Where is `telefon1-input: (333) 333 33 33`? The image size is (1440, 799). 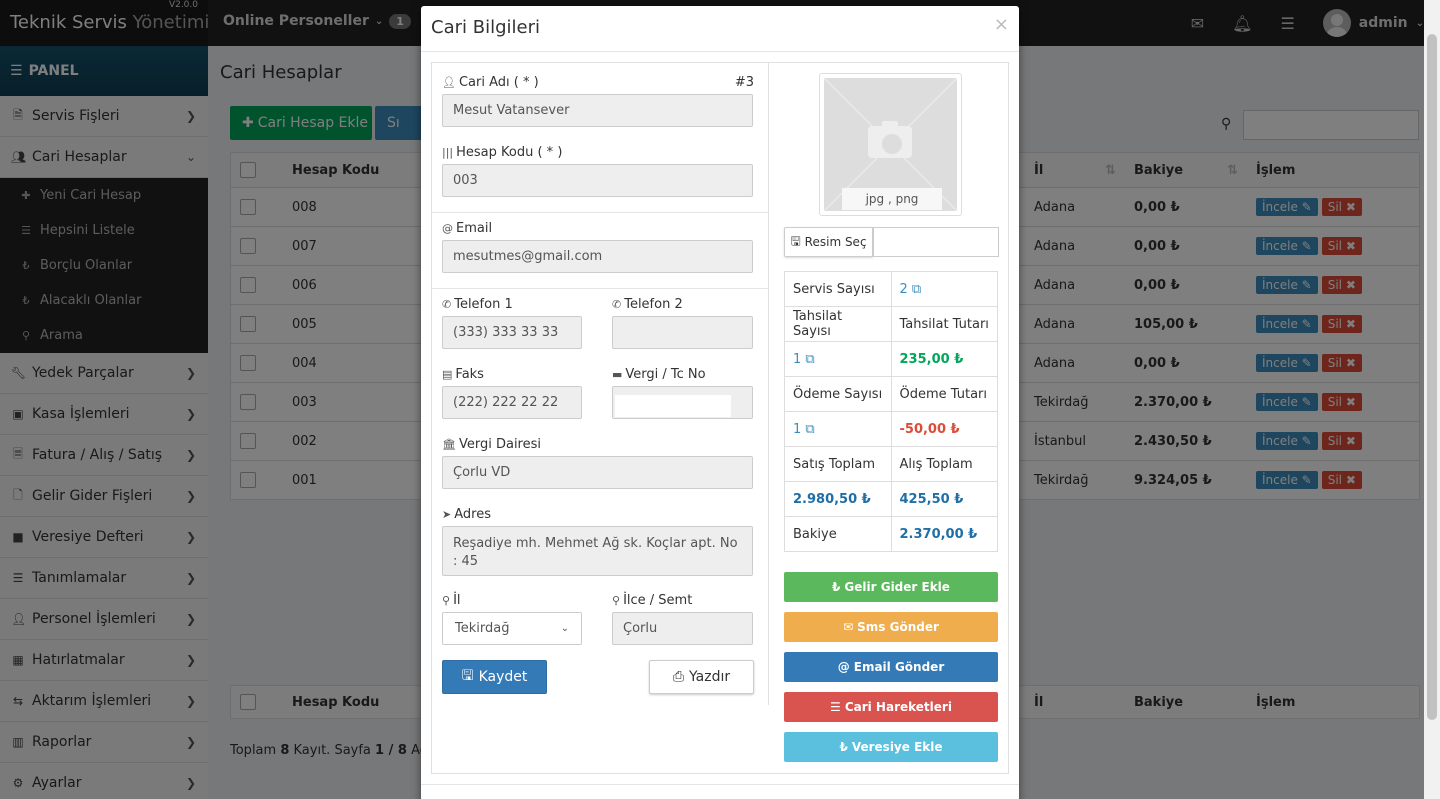 telefon1-input: (333) 333 33 33 is located at coordinates (512, 332).